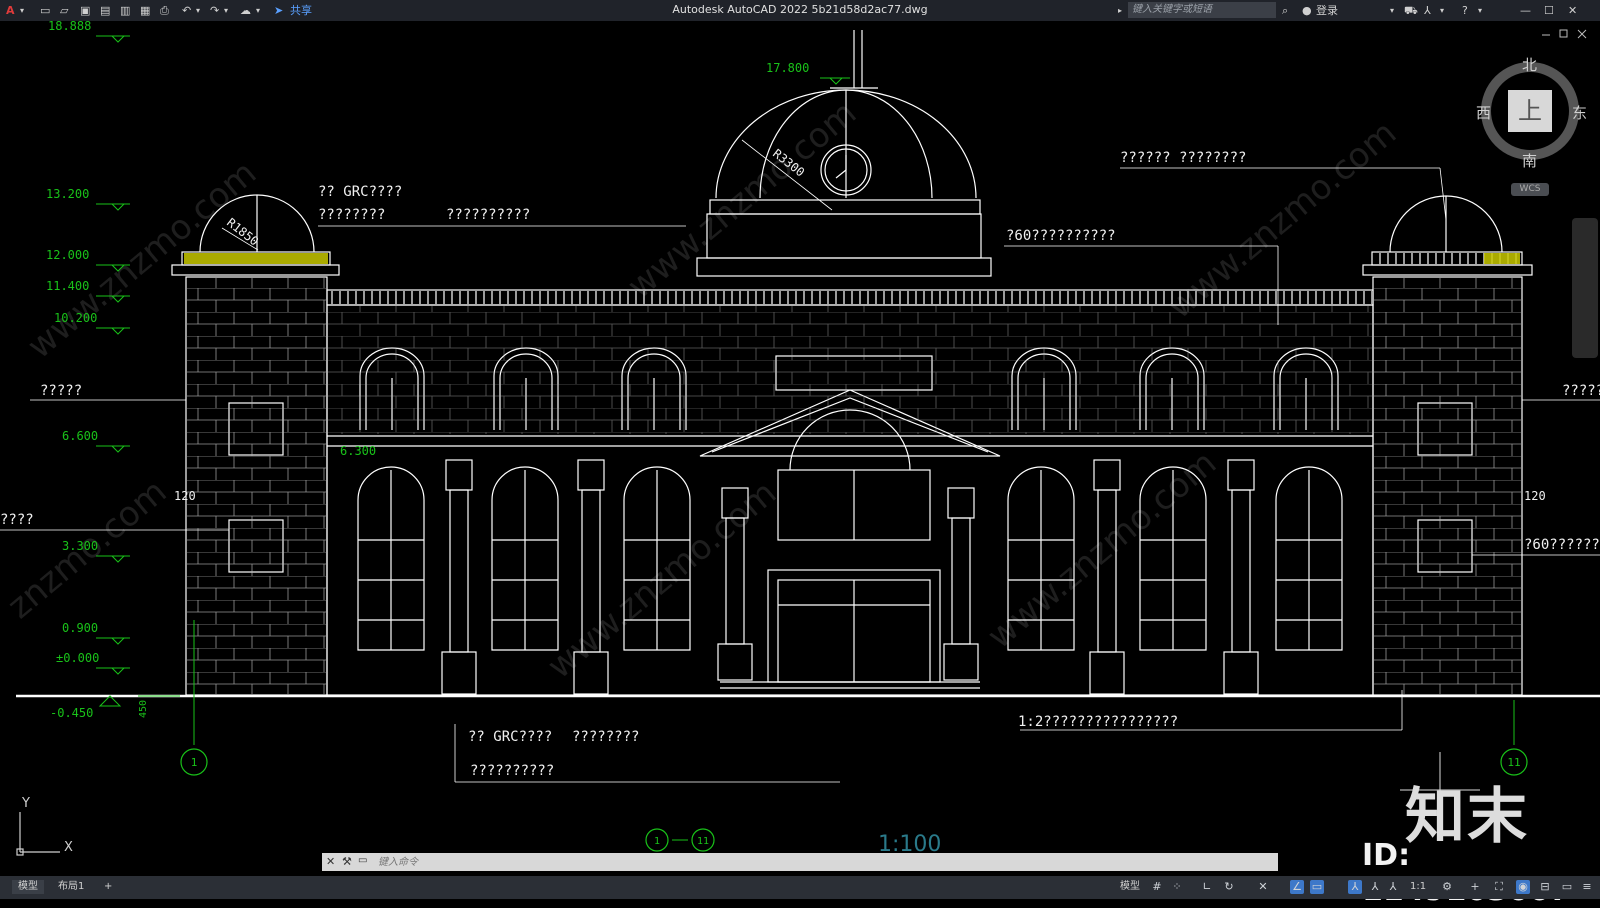 The width and height of the screenshot is (1600, 908). I want to click on tab-layout1: 布局1, so click(71, 887).